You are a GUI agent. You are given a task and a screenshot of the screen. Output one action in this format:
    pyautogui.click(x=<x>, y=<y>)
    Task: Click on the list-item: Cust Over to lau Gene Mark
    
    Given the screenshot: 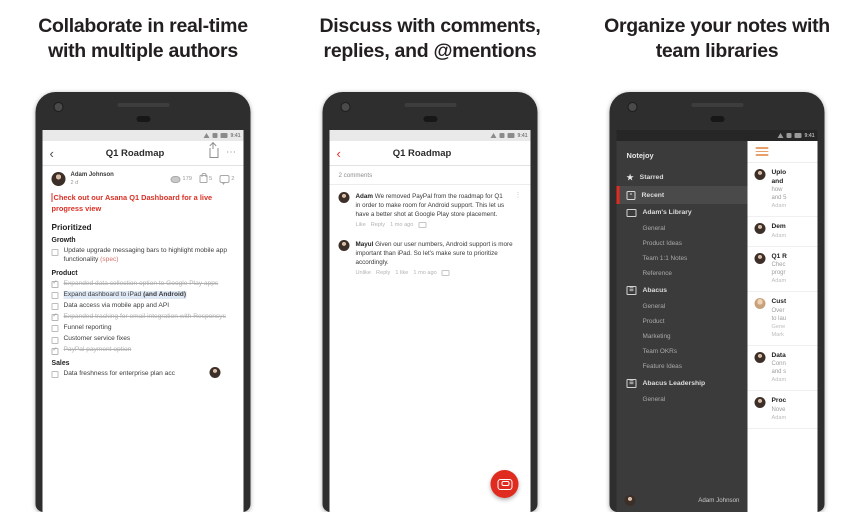 What is the action you would take?
    pyautogui.click(x=782, y=319)
    